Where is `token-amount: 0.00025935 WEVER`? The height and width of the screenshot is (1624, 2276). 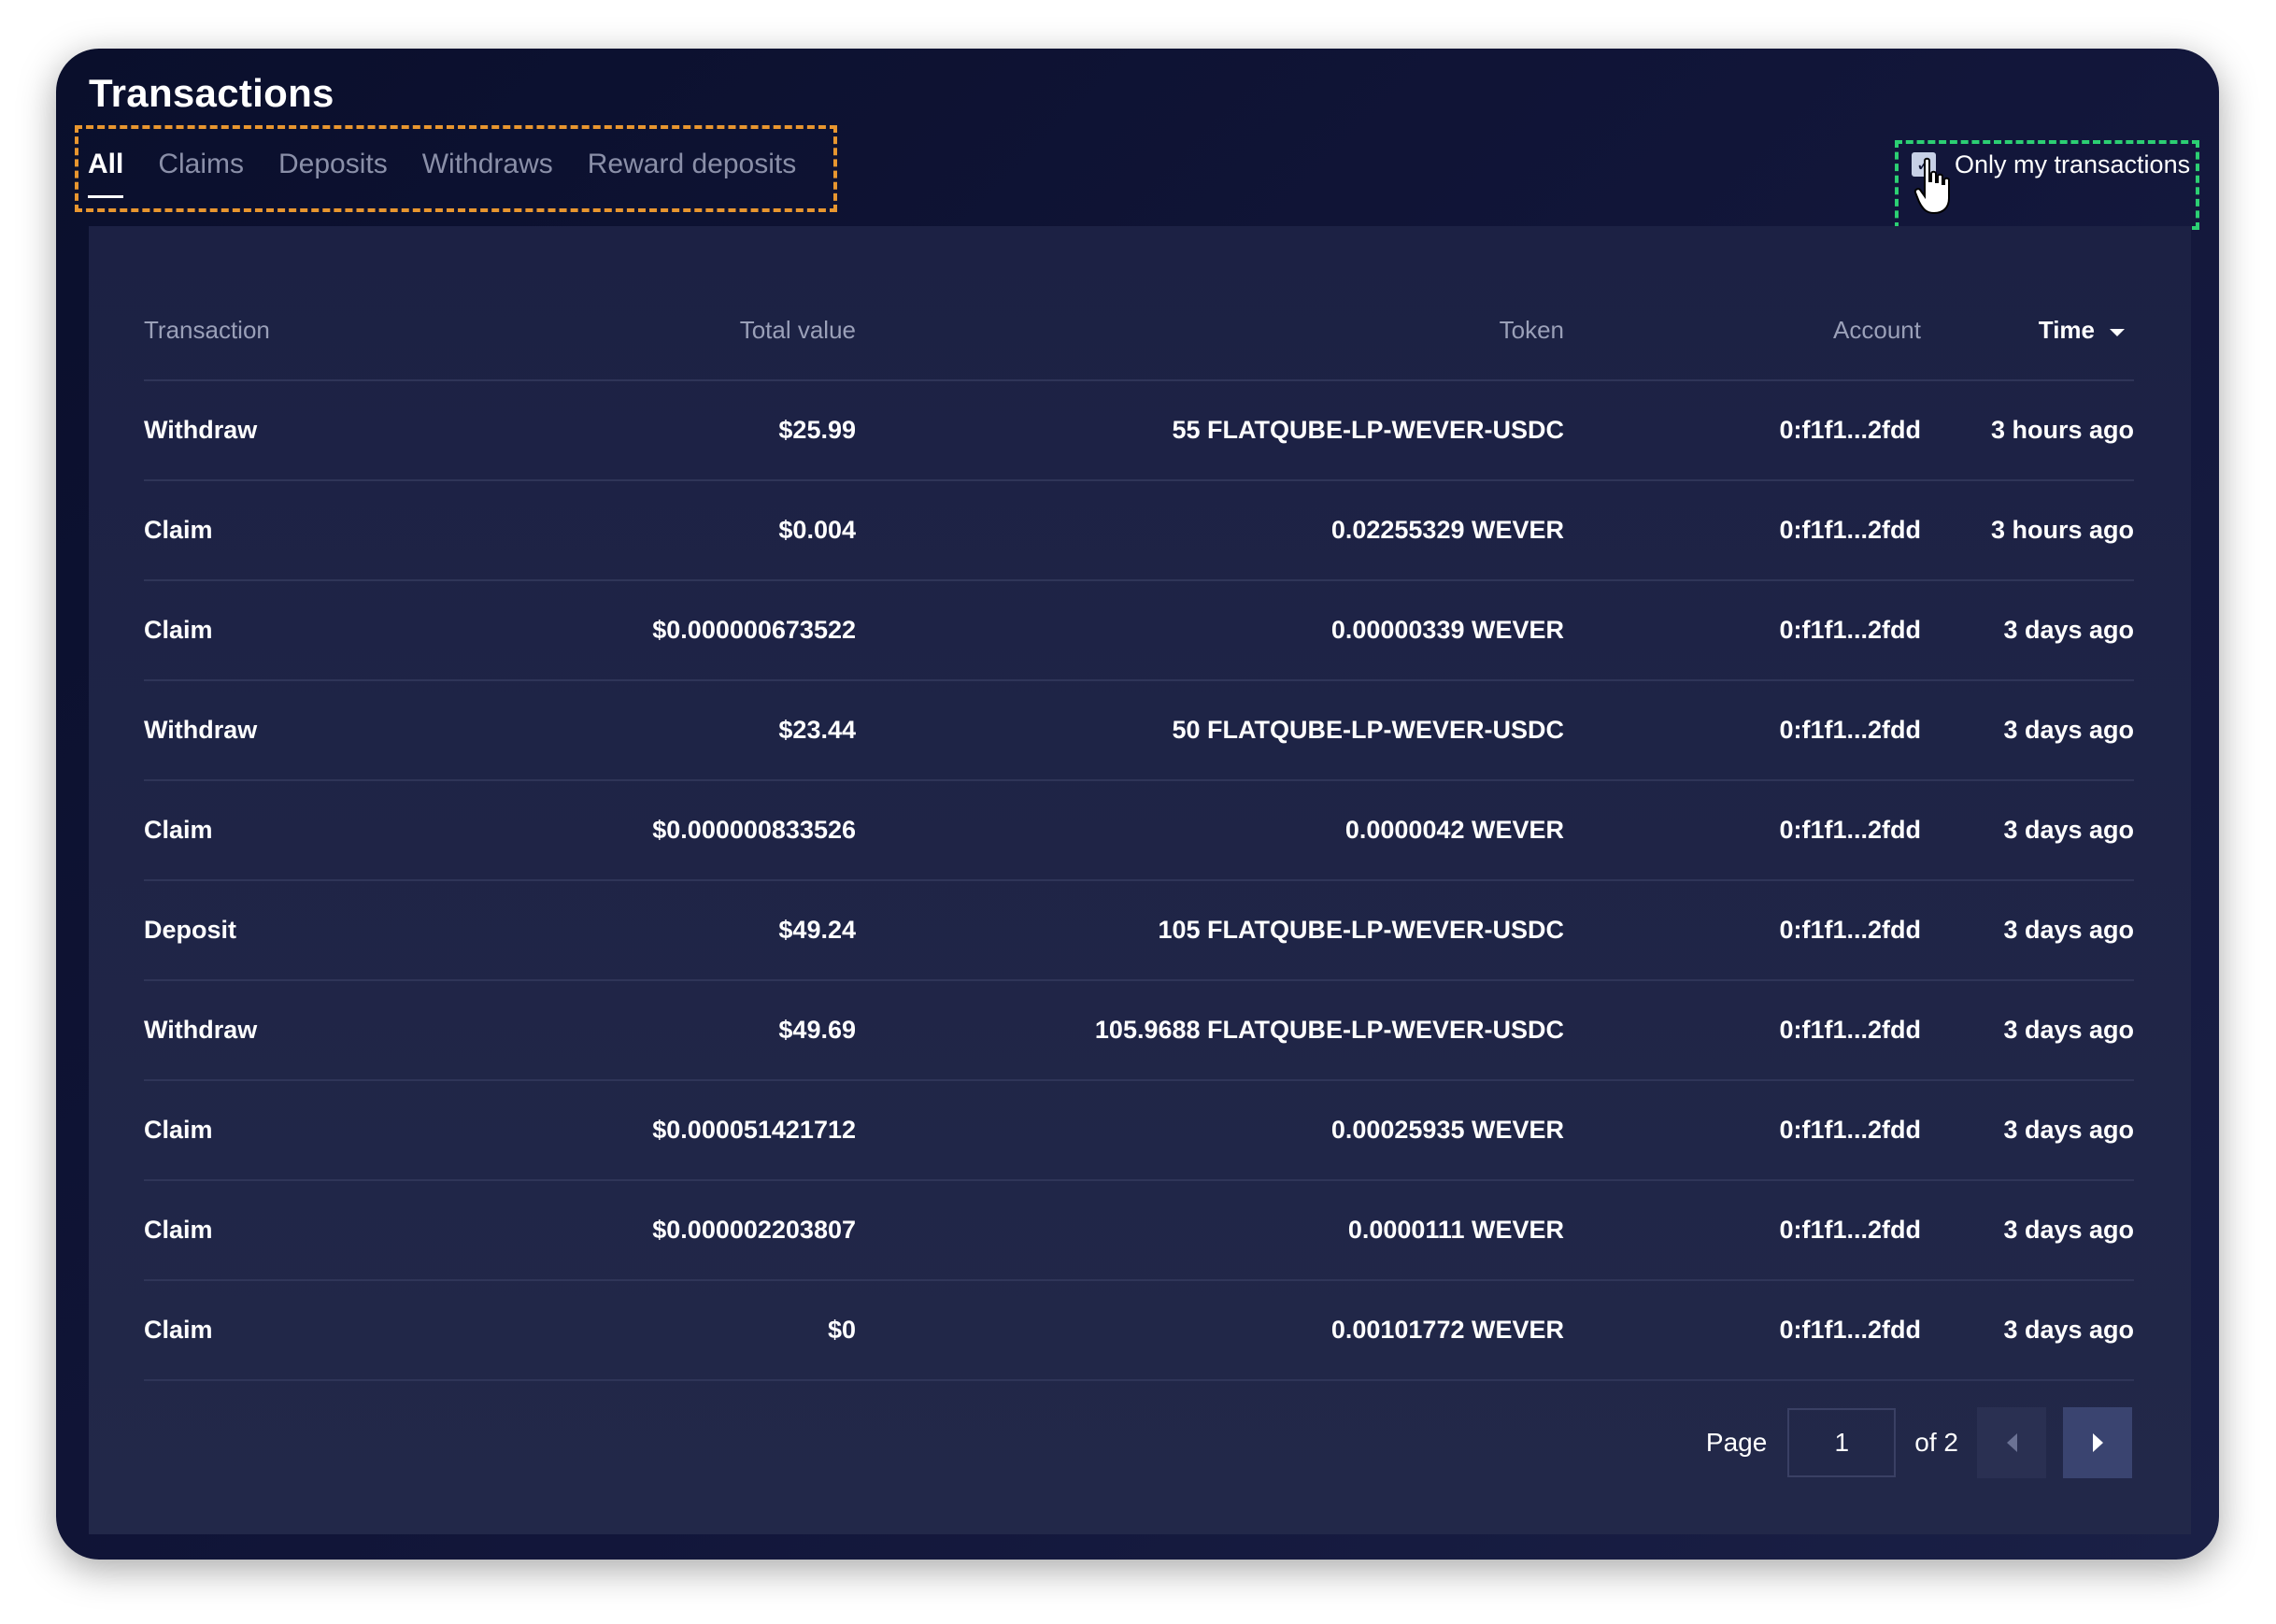 token-amount: 0.00025935 WEVER is located at coordinates (1447, 1130).